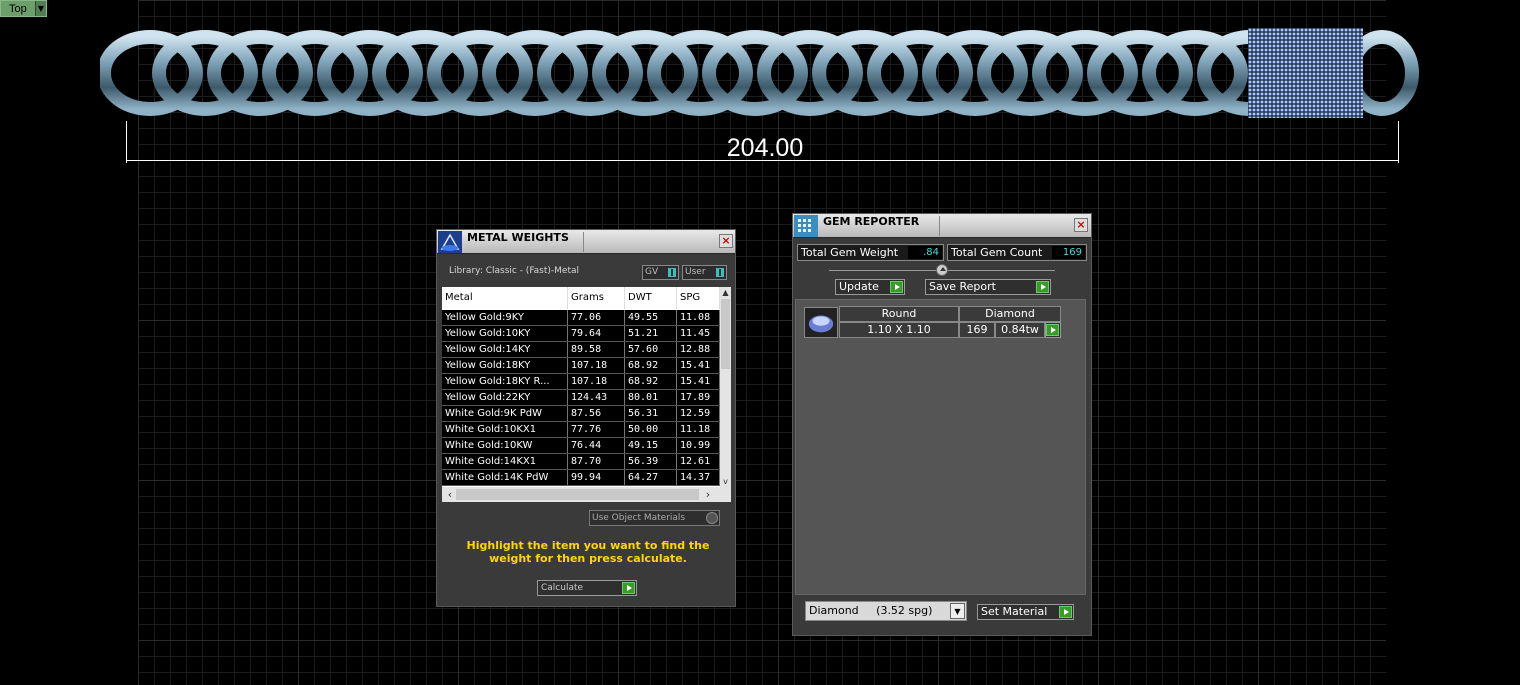 The width and height of the screenshot is (1520, 685). What do you see at coordinates (725, 292) in the screenshot?
I see `scroll-up-icon: ▲` at bounding box center [725, 292].